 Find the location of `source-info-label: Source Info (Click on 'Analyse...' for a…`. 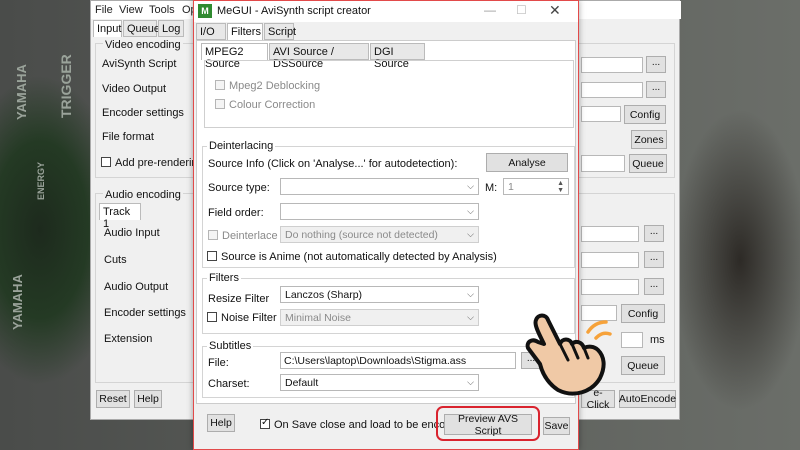

source-info-label: Source Info (Click on 'Analyse...' for a… is located at coordinates (333, 164).